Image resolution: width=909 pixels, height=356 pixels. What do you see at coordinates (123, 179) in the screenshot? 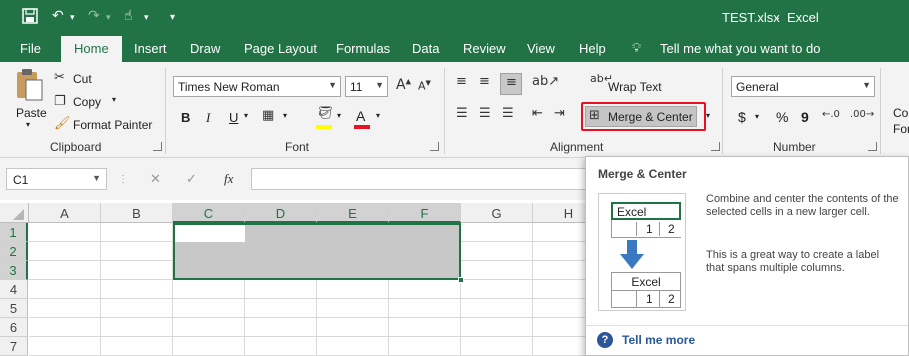
I see `resize-handle-icon: ⋮` at bounding box center [123, 179].